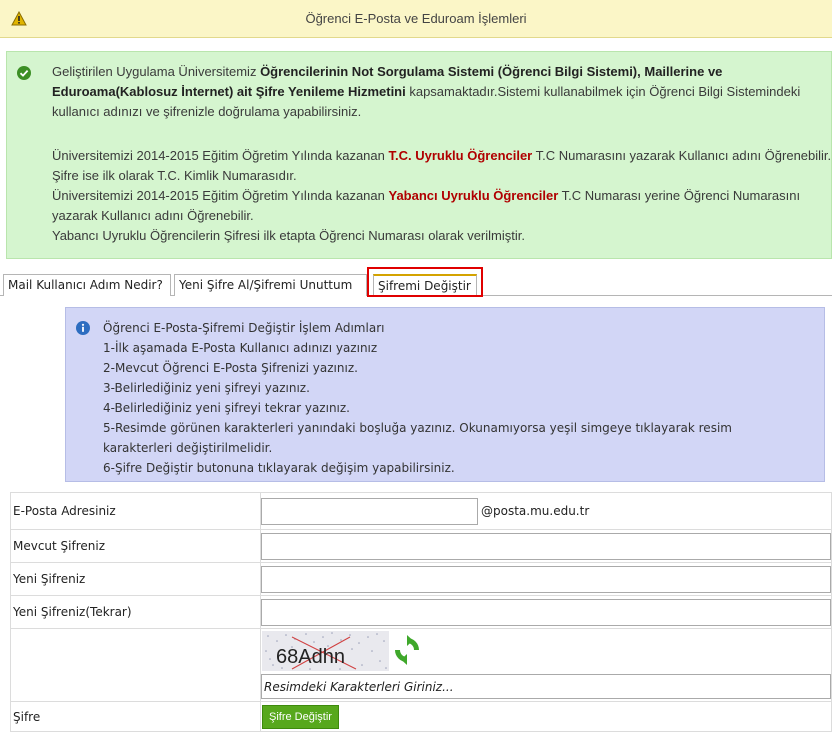  What do you see at coordinates (546, 686) in the screenshot?
I see `captcha-input` at bounding box center [546, 686].